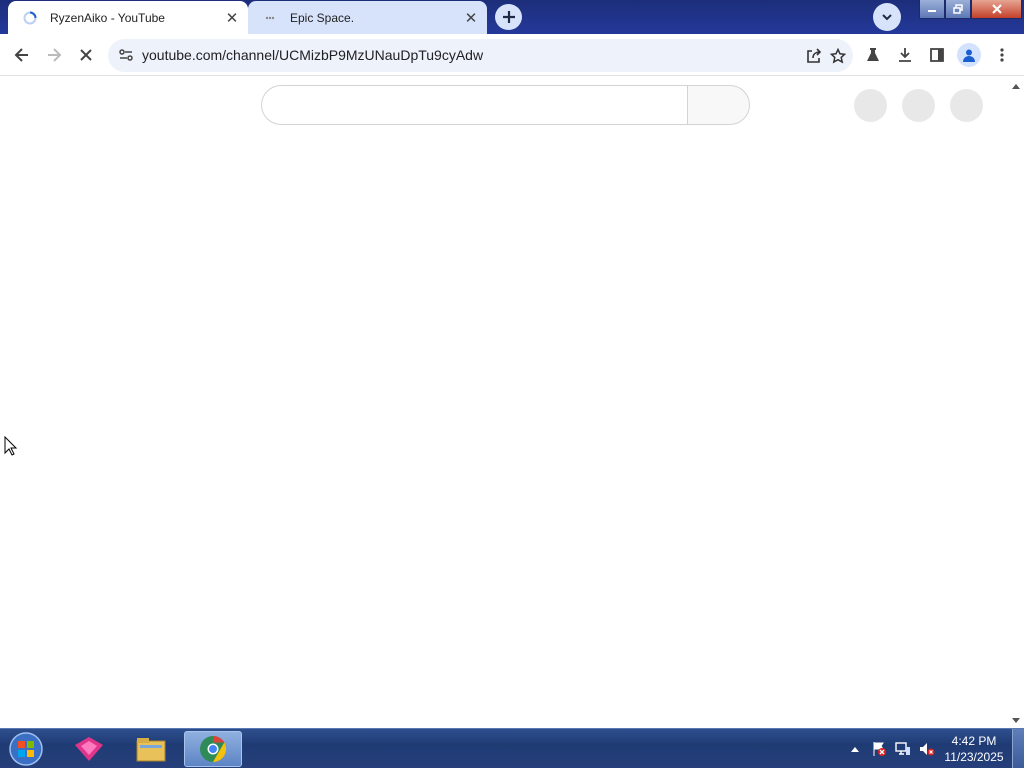  What do you see at coordinates (11, 446) in the screenshot?
I see `mouse-cursor-icon` at bounding box center [11, 446].